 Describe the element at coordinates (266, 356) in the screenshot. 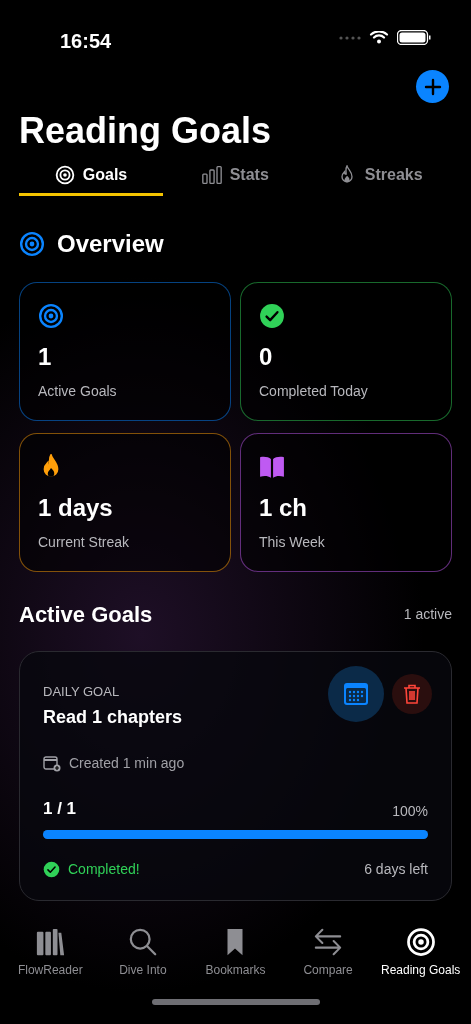

I see `stat-value: 0` at that location.